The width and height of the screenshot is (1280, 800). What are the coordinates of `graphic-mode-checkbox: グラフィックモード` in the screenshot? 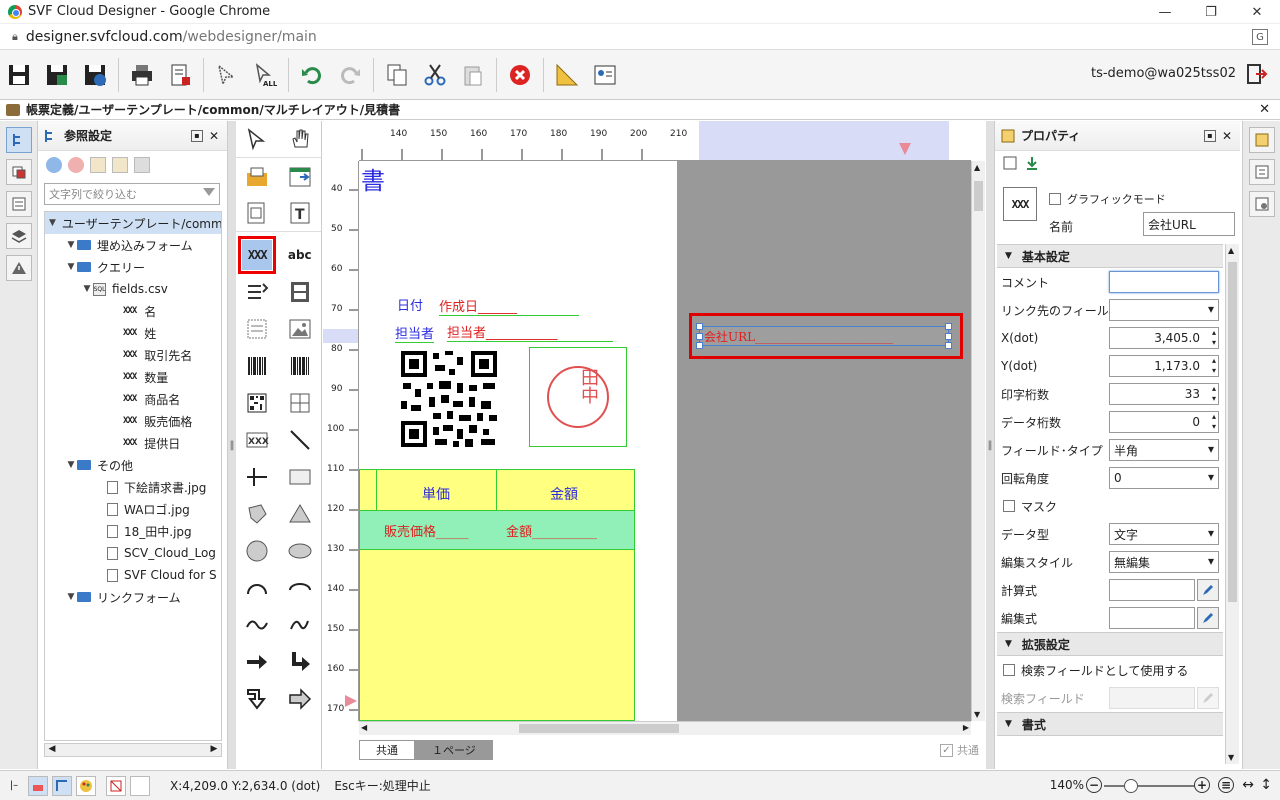 It's located at (1107, 199).